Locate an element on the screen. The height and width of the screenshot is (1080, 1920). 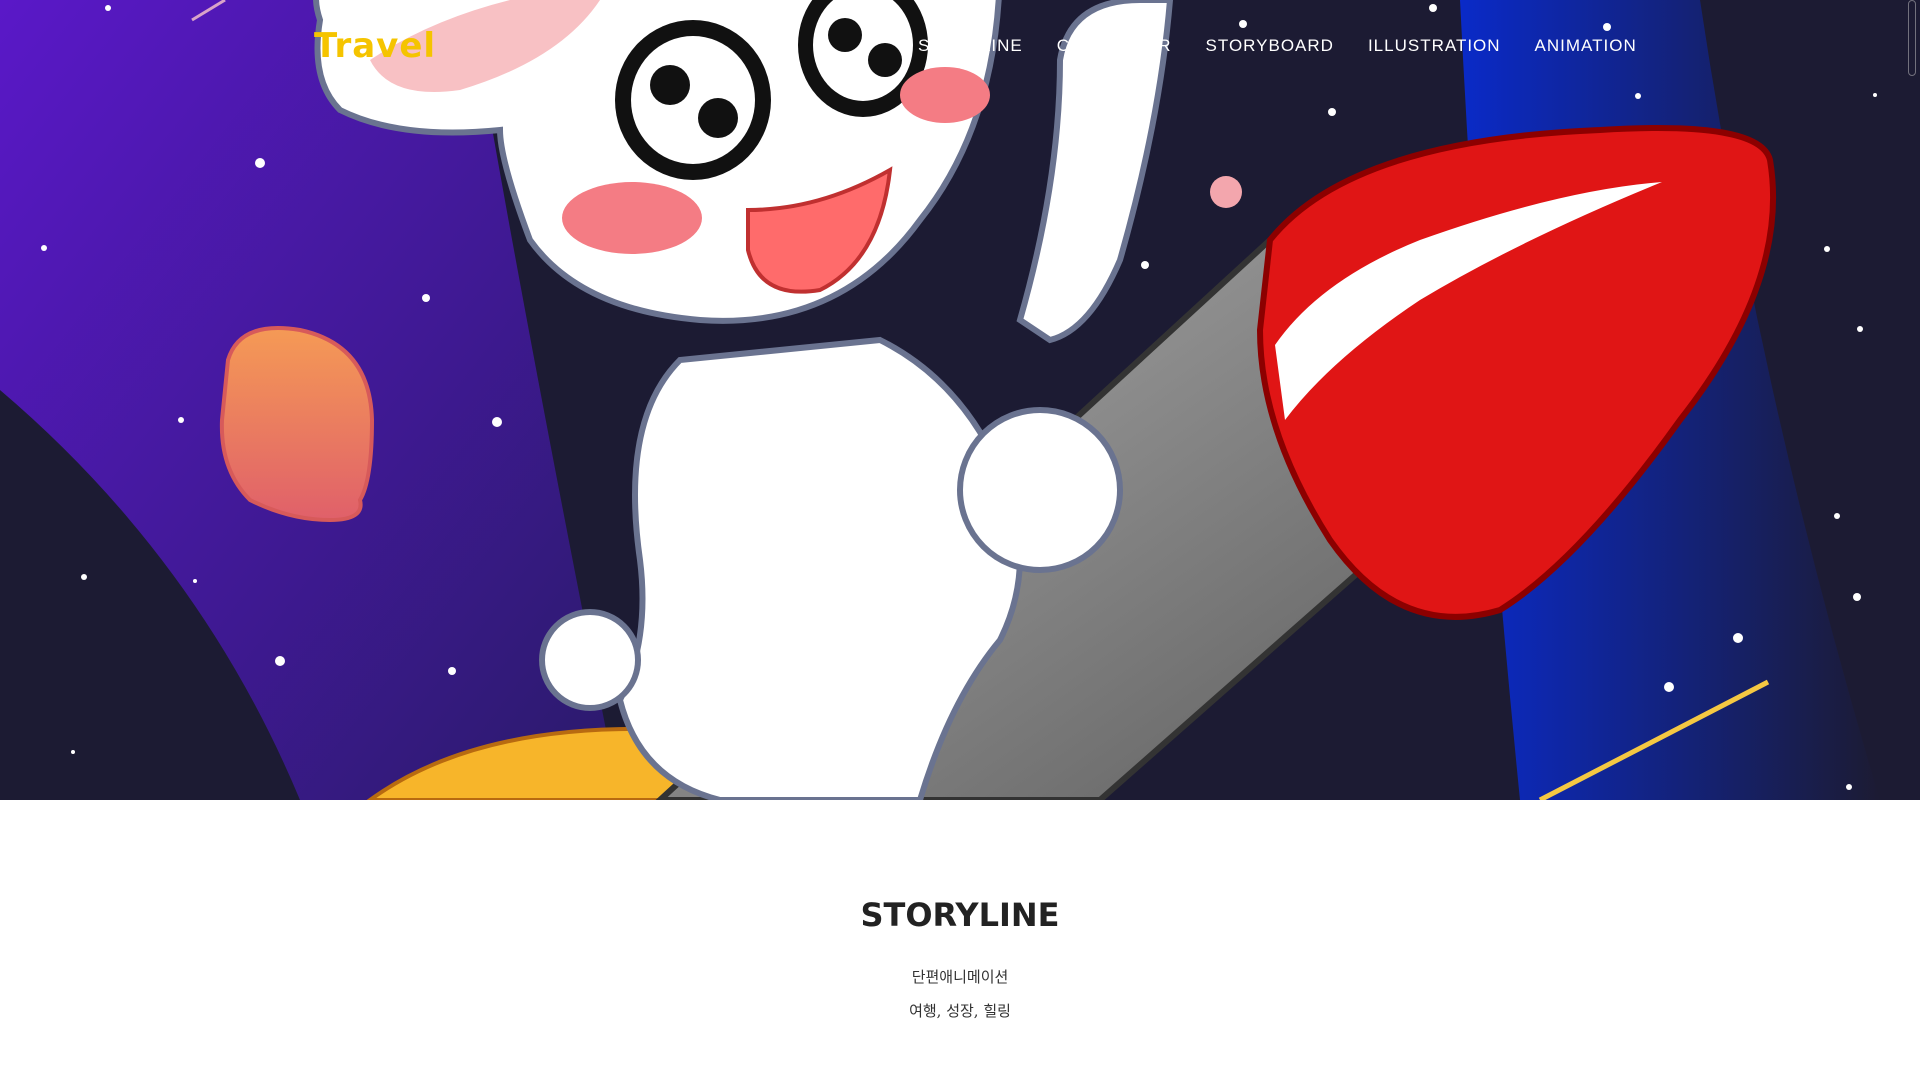
nav-item-storyboard: STORYBOARD is located at coordinates (1270, 46).